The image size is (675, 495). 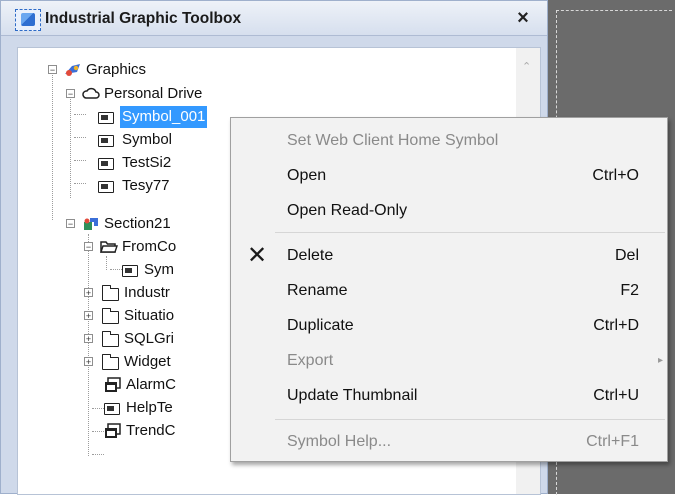 I want to click on menu-item-label: Open, so click(x=307, y=175).